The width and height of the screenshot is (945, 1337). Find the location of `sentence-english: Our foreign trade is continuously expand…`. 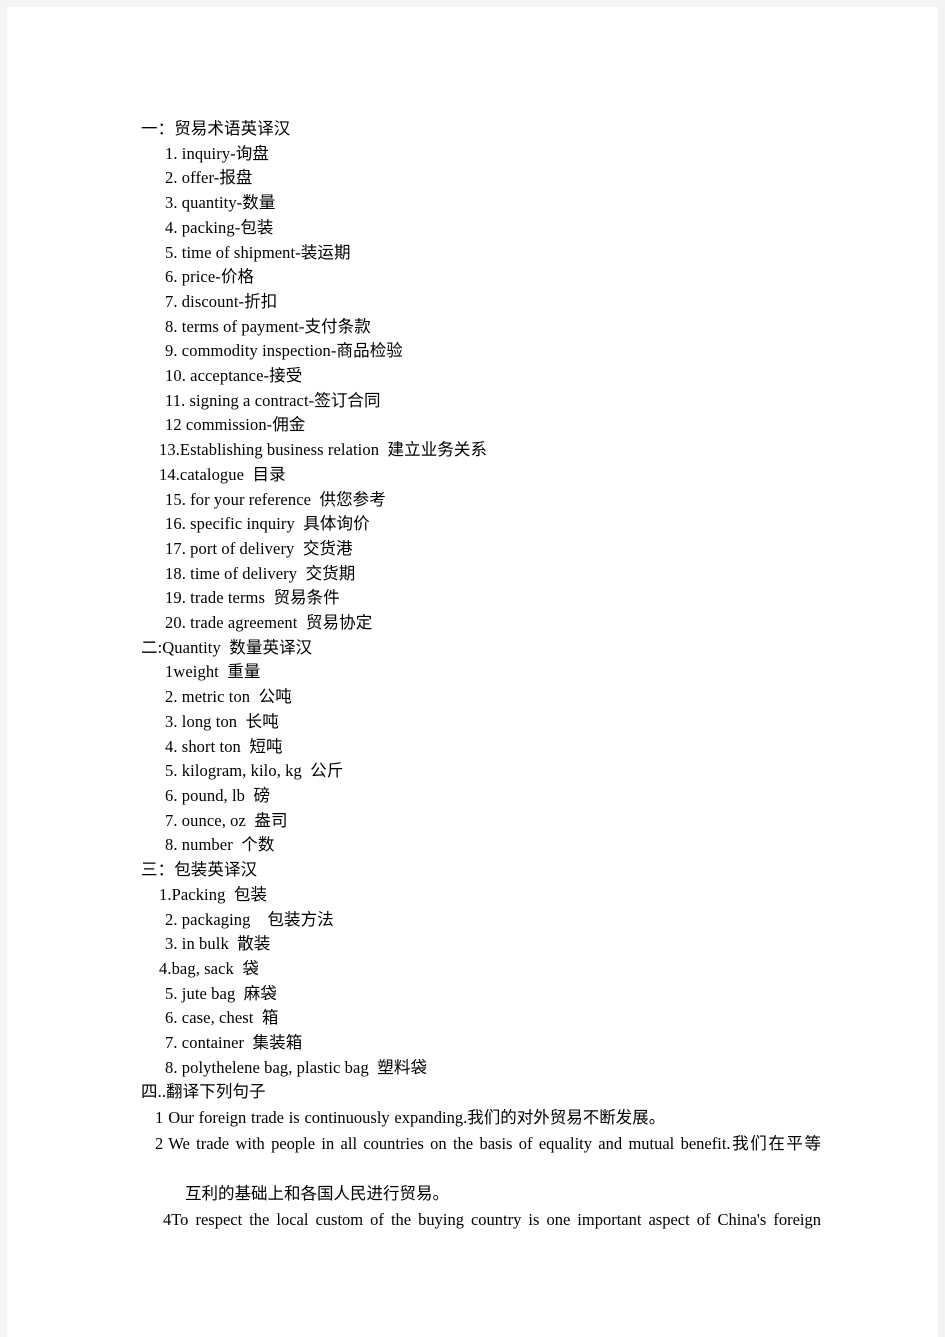

sentence-english: Our foreign trade is continuously expand… is located at coordinates (318, 1118).